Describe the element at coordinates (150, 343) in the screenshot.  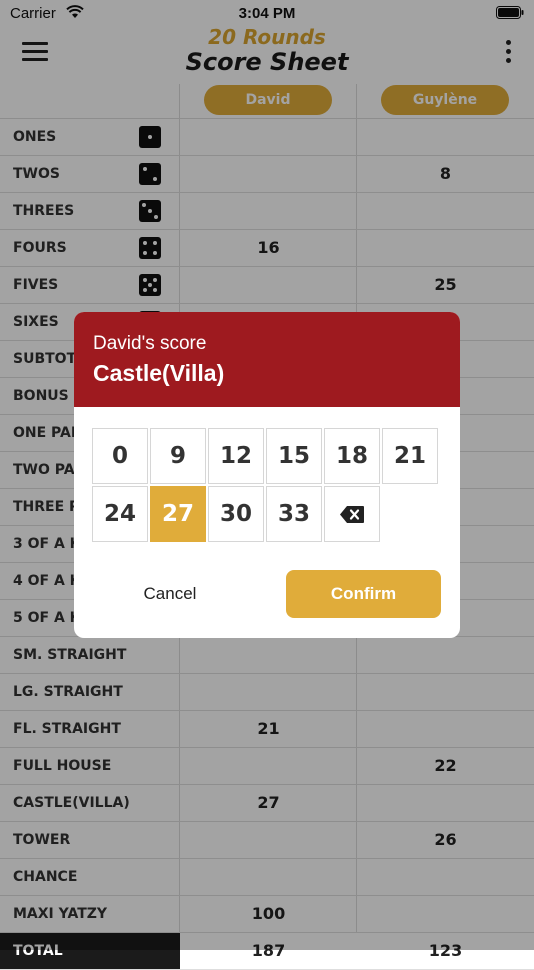
I see `dialog-subtitle: David's score` at that location.